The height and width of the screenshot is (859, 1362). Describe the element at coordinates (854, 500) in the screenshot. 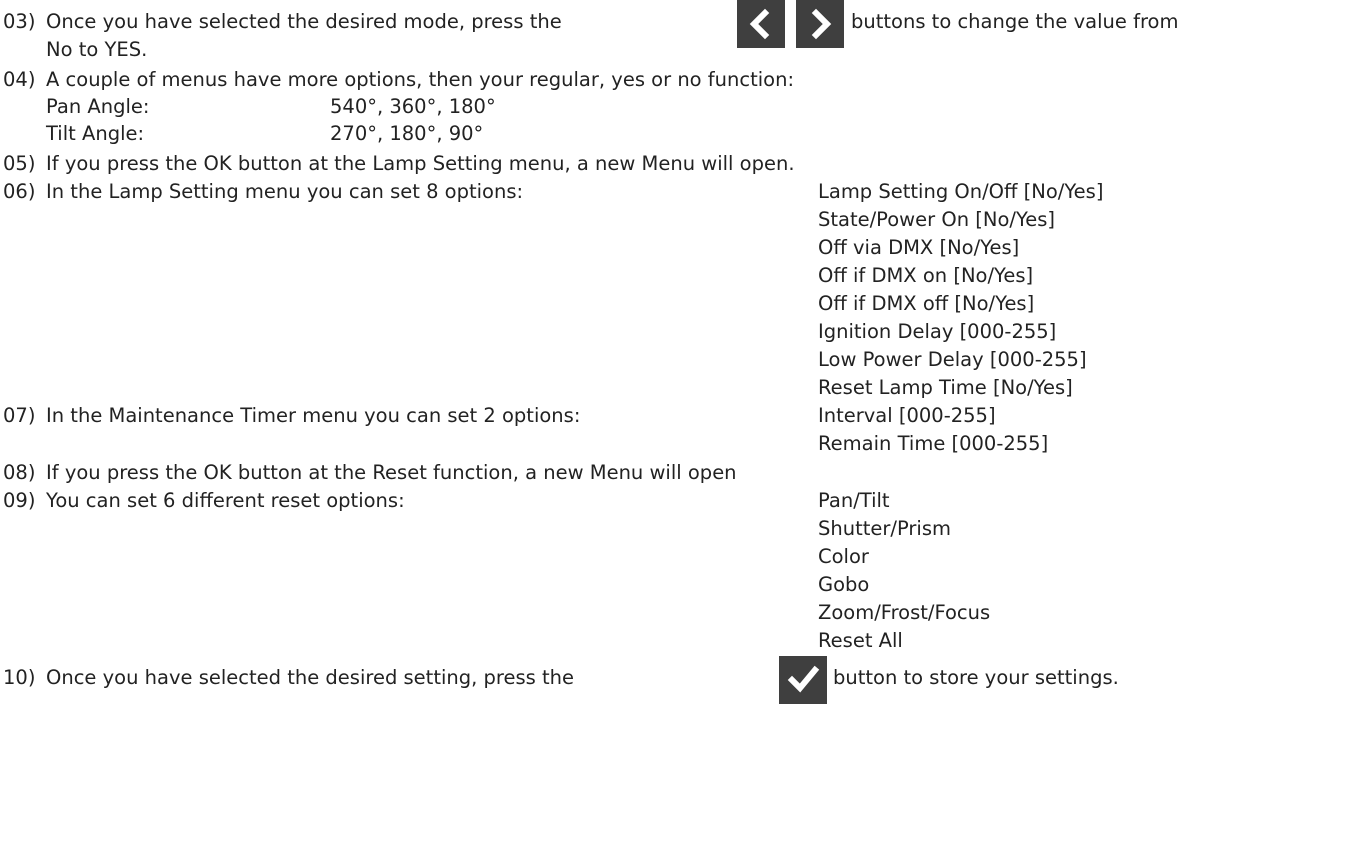

I see `reset-option: Pan/Tilt` at that location.